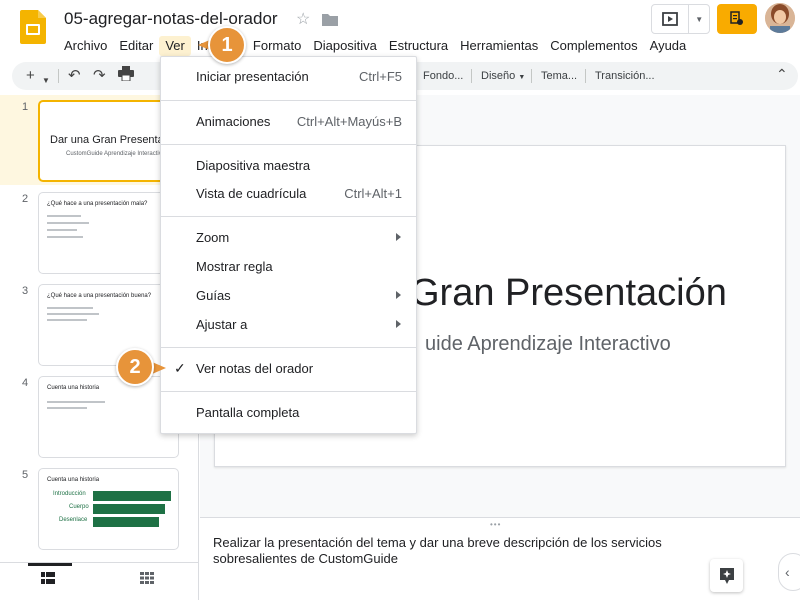  Describe the element at coordinates (288, 325) in the screenshot. I see `menu-item-snap-to: Ajustar a` at that location.